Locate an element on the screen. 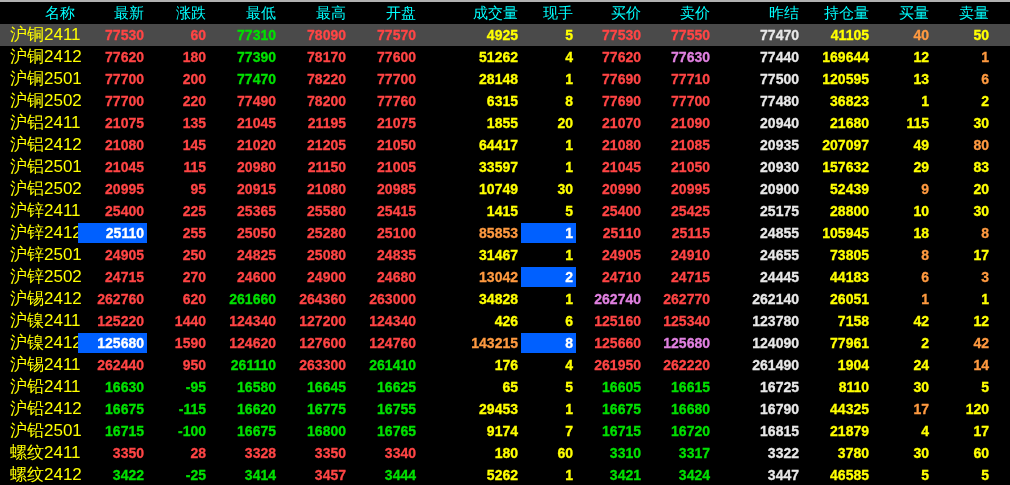 This screenshot has height=485, width=1010. quote-value: 3414 is located at coordinates (260, 475).